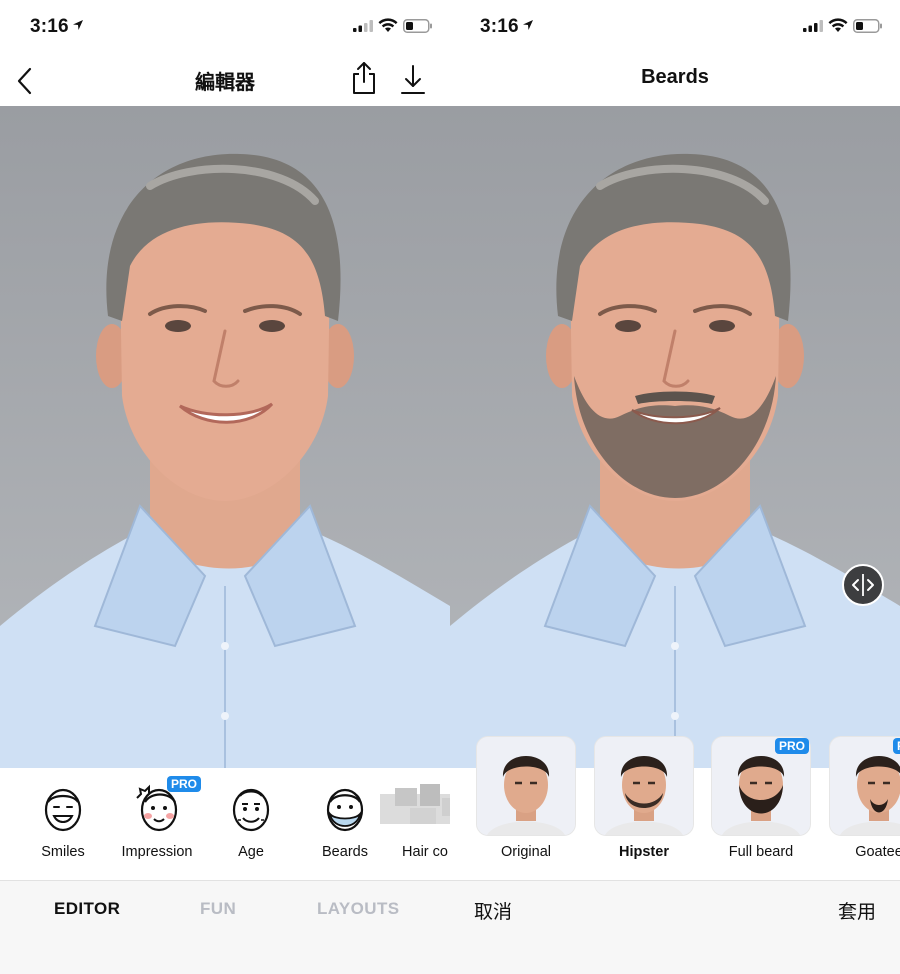  I want to click on tool-label: Impression, so click(157, 852).